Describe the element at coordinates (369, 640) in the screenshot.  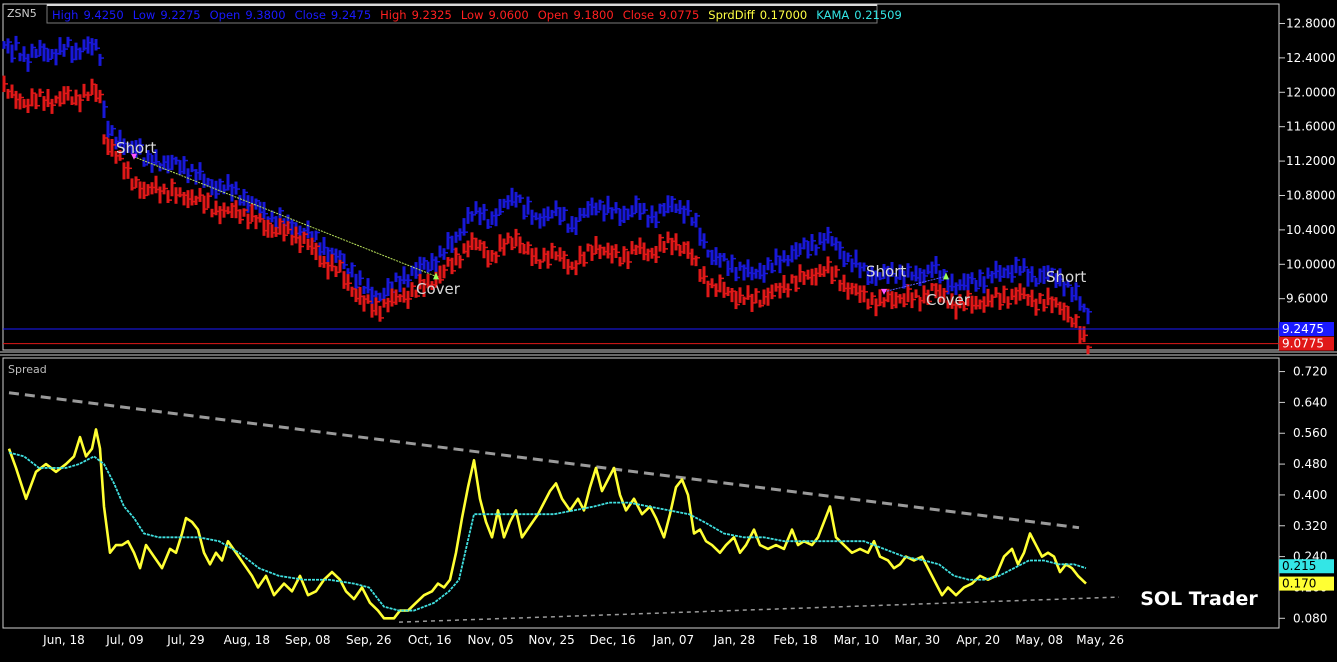
I see `x-tick-label: Sep, 26` at that location.